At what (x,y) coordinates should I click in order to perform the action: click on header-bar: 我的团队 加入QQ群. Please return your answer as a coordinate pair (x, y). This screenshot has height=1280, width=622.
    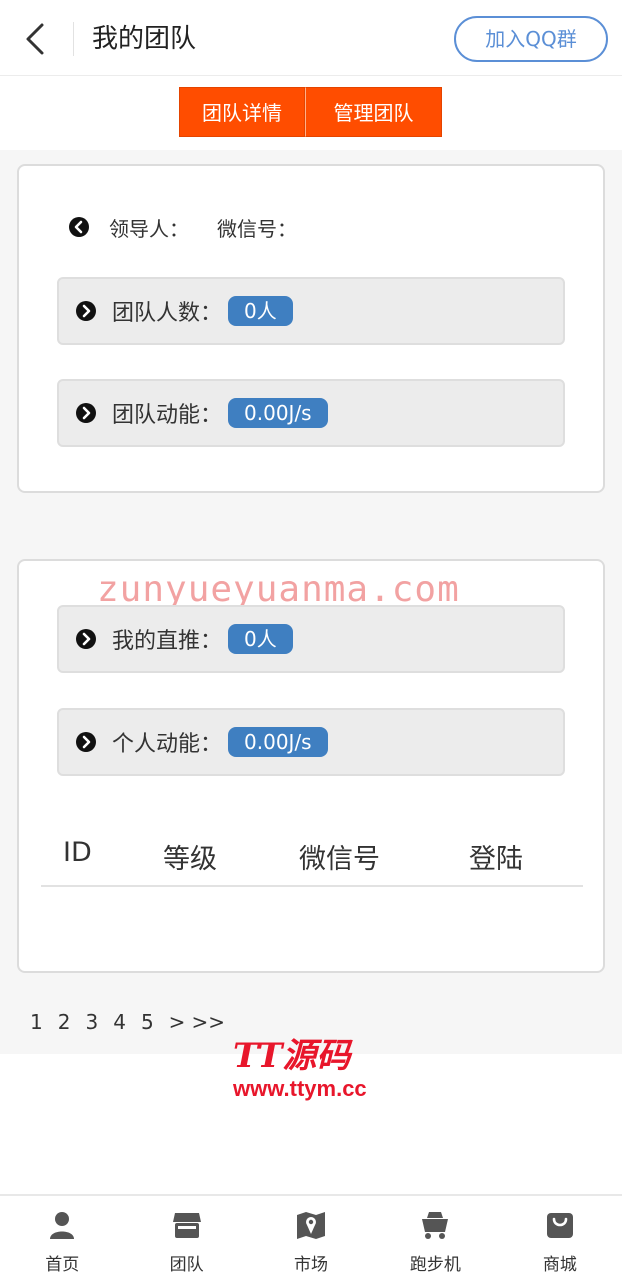
    Looking at the image, I should click on (311, 38).